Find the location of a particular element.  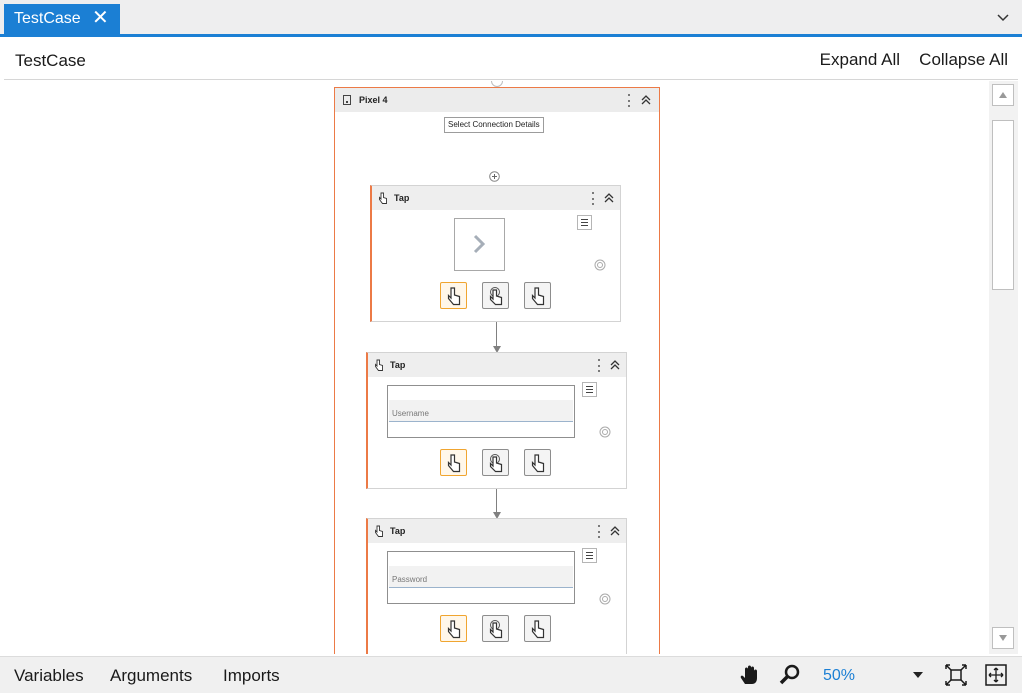

add-activity-icon is located at coordinates (494, 176).